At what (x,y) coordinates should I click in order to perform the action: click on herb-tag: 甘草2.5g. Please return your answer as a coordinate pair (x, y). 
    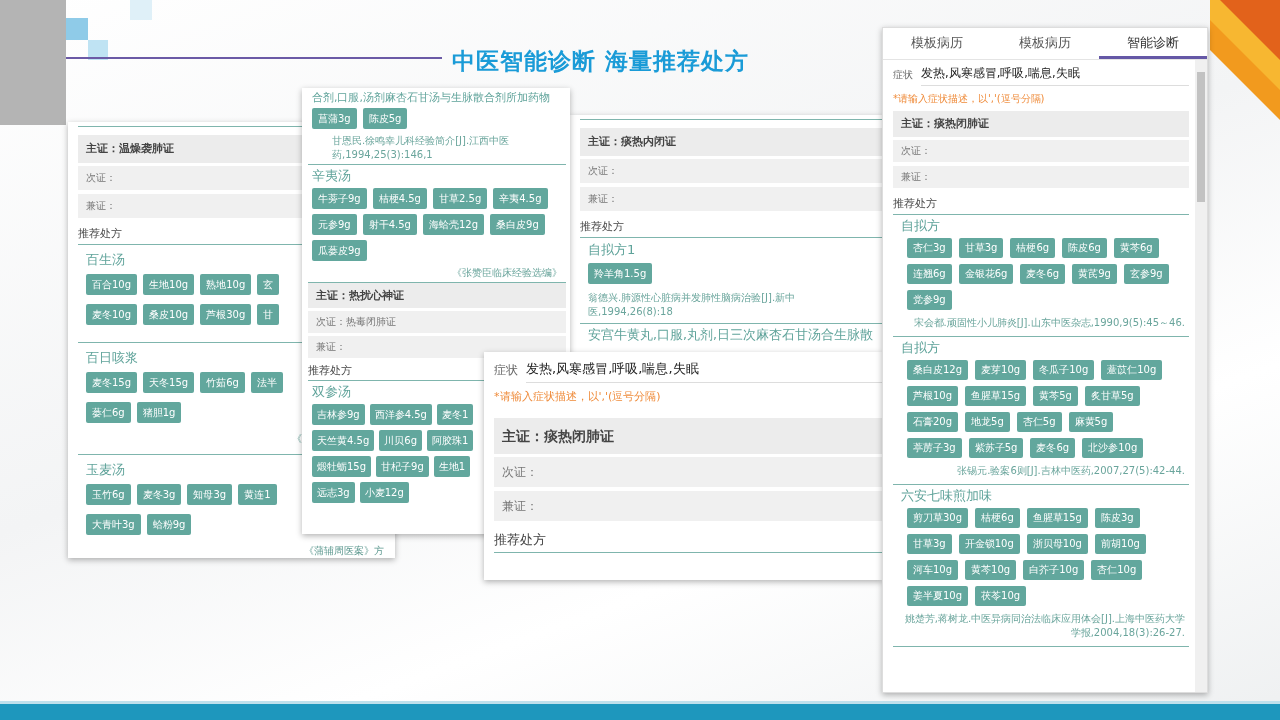
    Looking at the image, I should click on (460, 198).